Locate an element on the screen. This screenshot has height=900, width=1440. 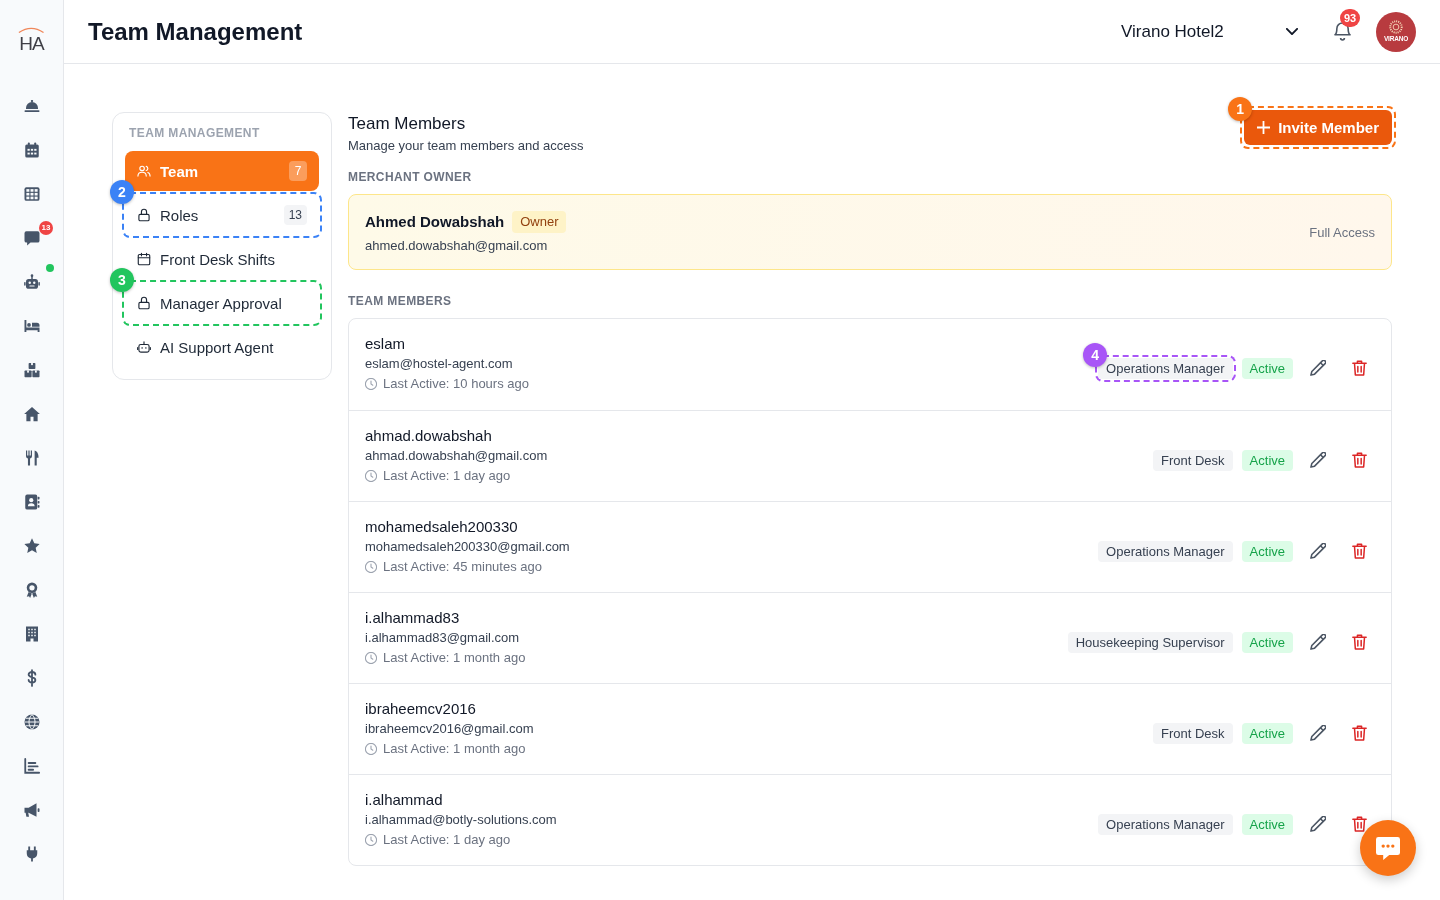
member-name: eslam is located at coordinates (385, 344).